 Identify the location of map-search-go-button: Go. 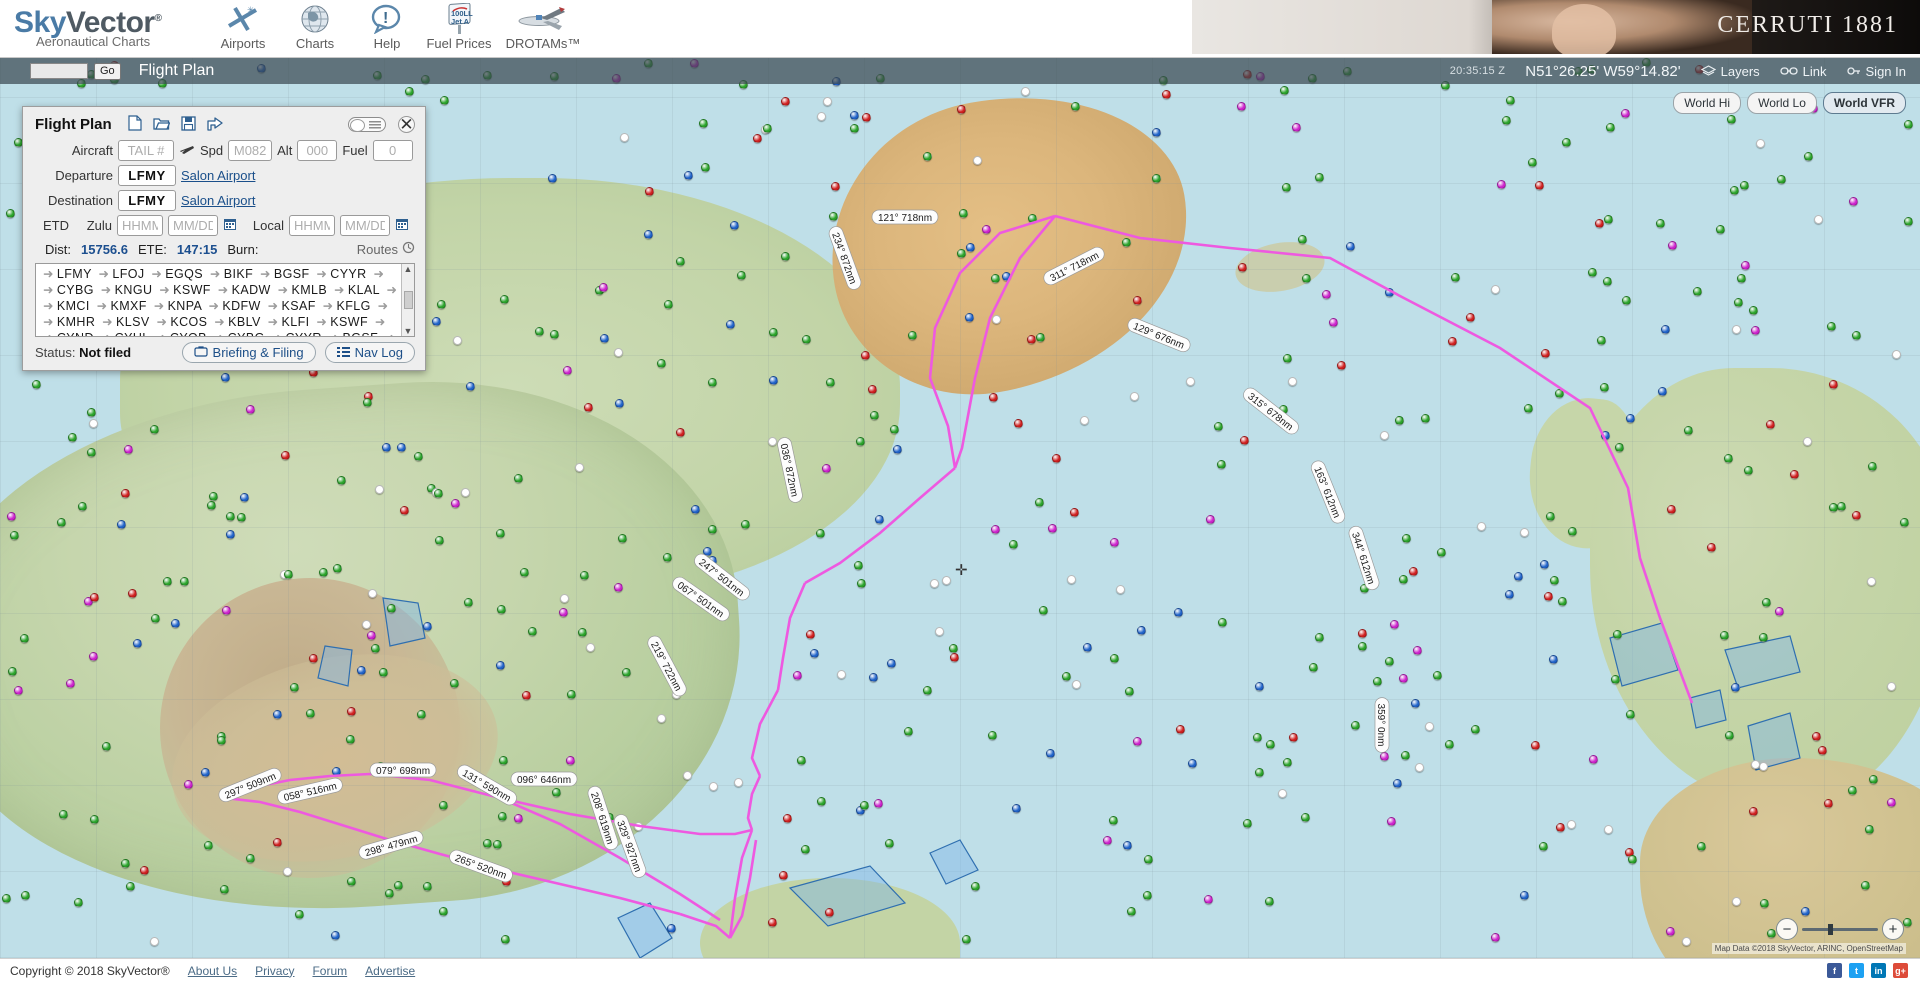
(107, 71).